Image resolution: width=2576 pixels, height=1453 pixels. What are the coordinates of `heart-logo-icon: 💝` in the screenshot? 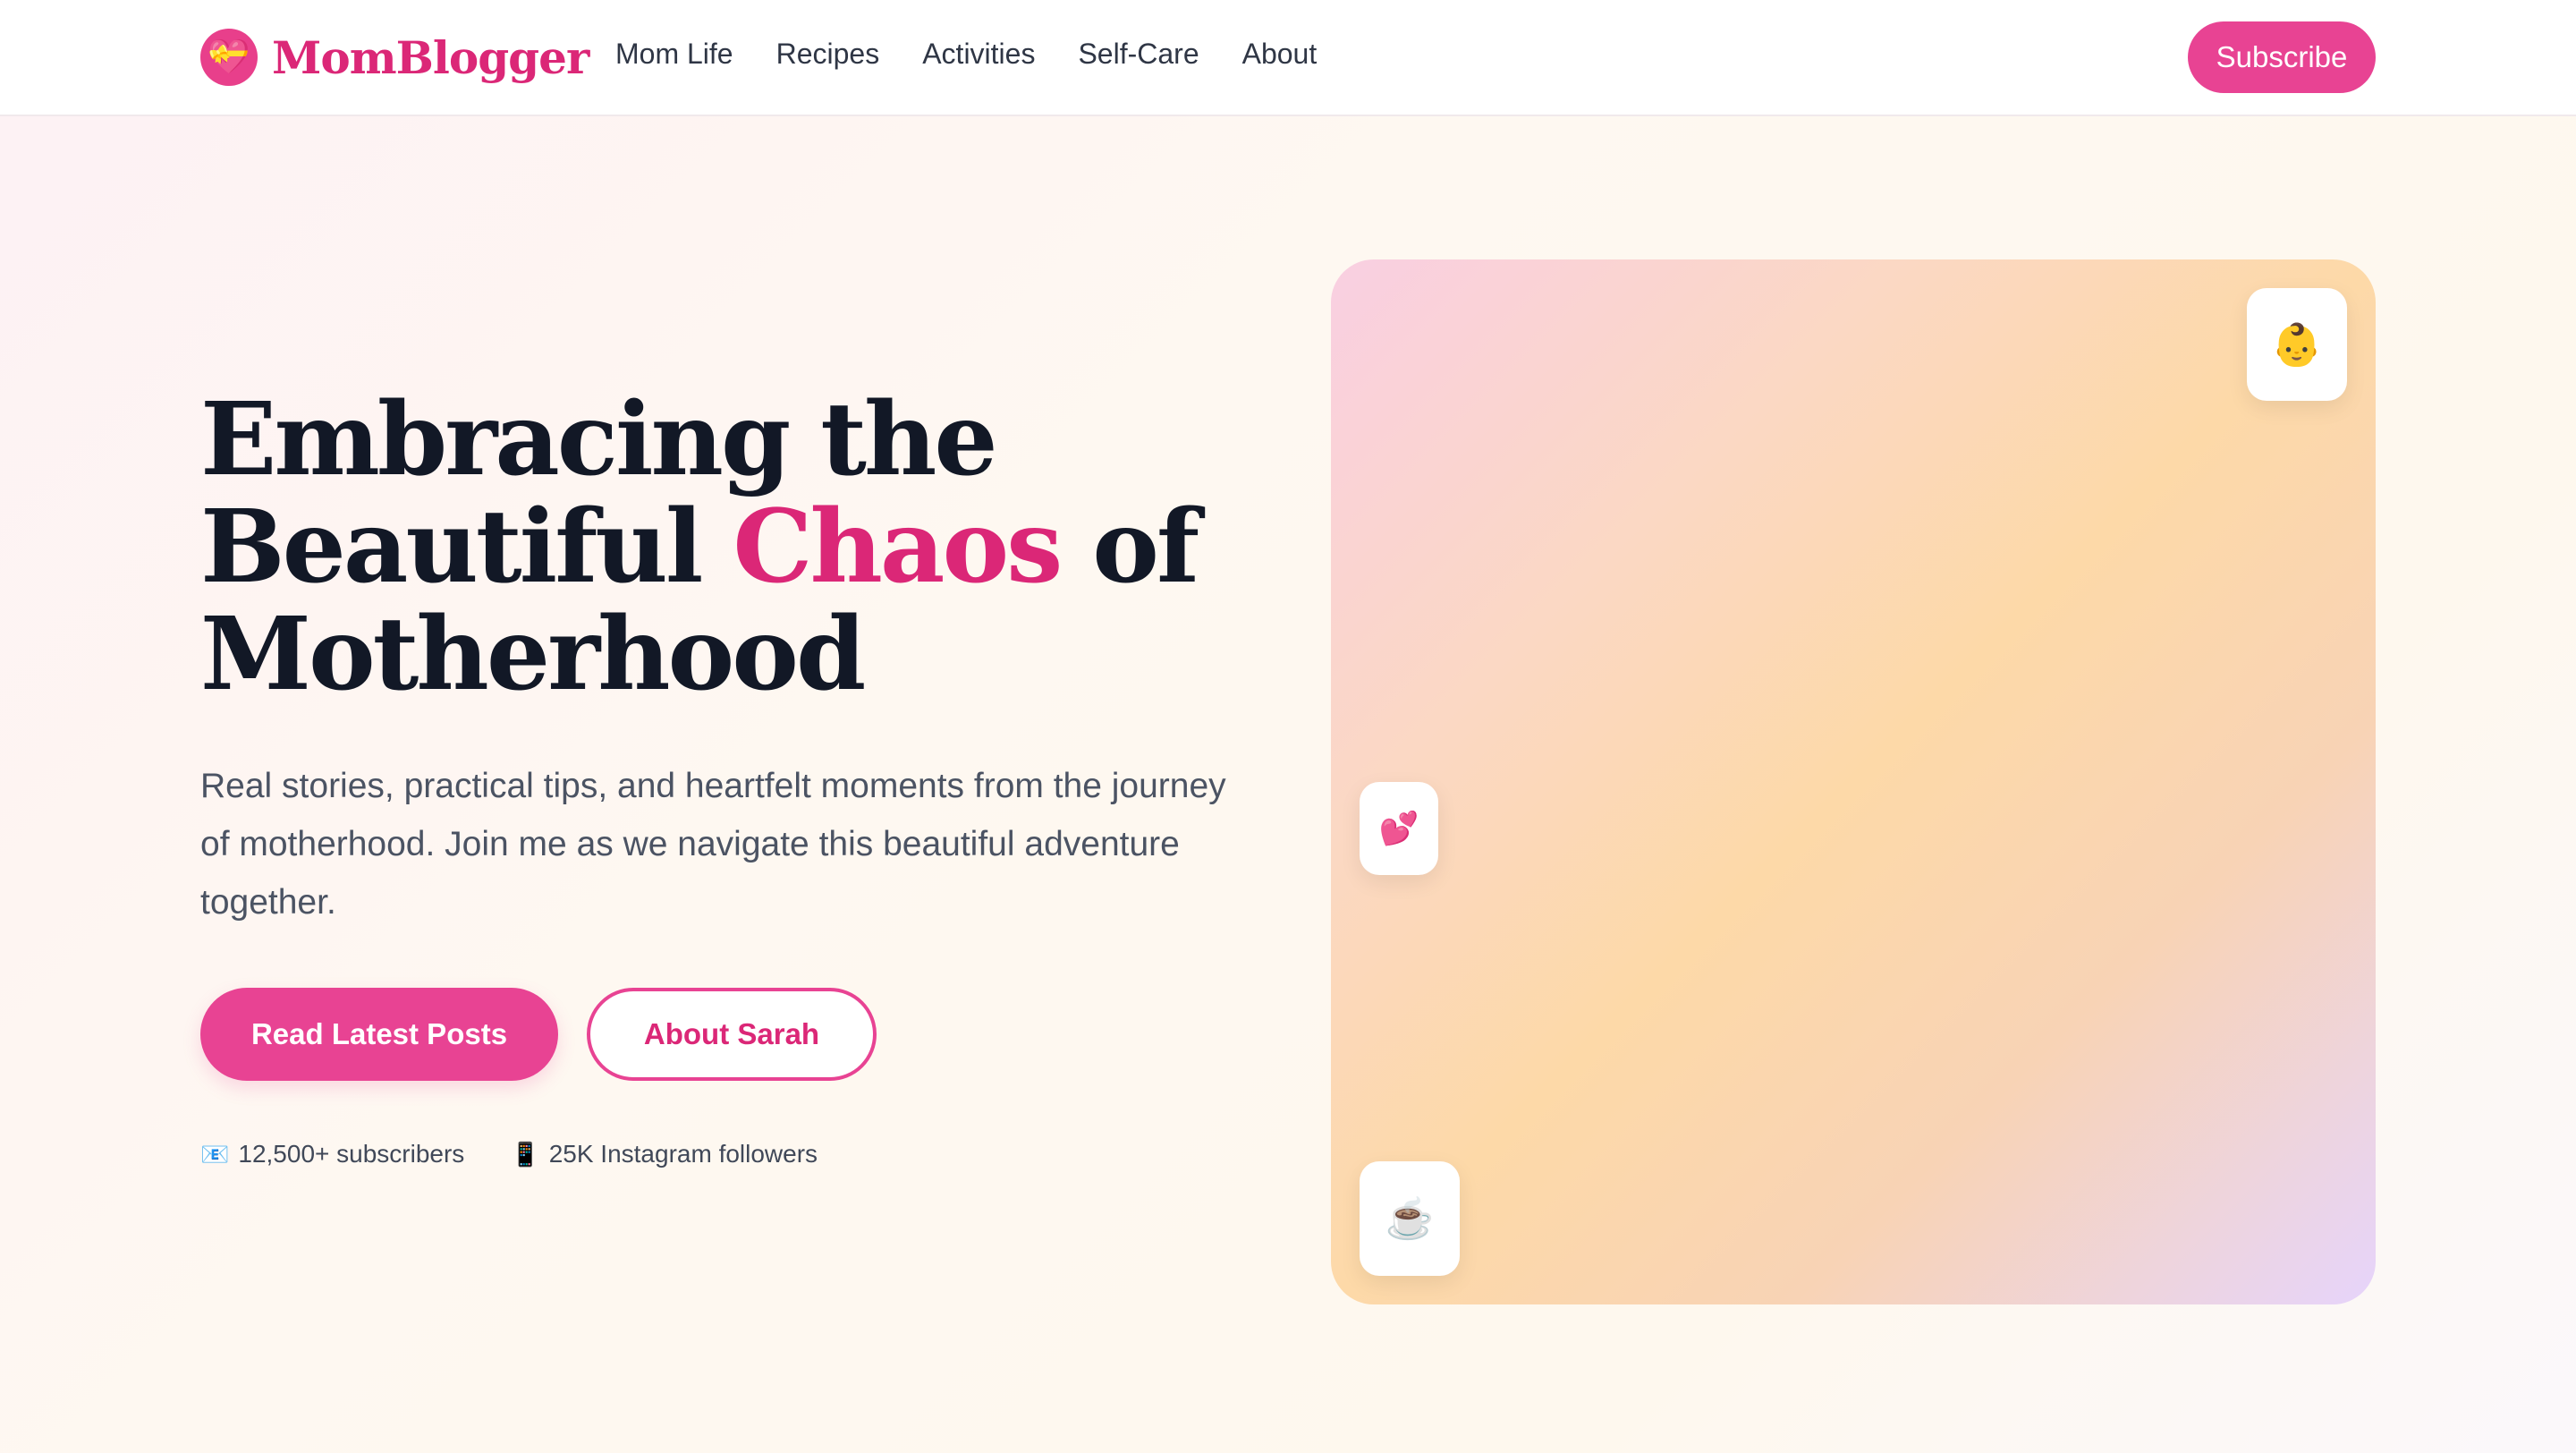 It's located at (229, 57).